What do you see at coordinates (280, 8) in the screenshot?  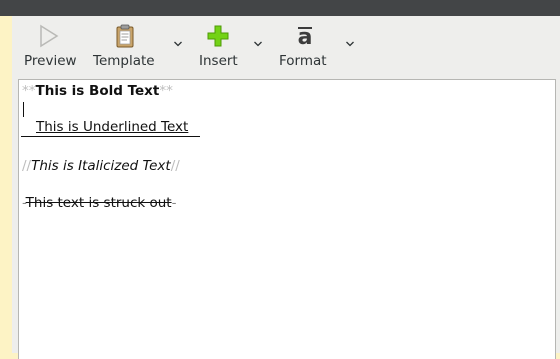 I see `window-titlebar` at bounding box center [280, 8].